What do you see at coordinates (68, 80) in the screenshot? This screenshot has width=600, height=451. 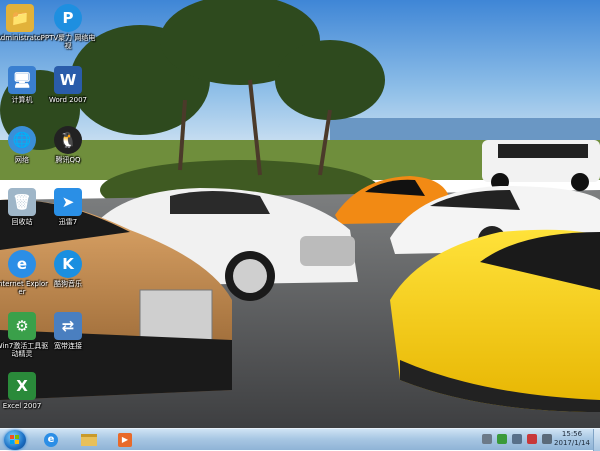 I see `word-icon: W` at bounding box center [68, 80].